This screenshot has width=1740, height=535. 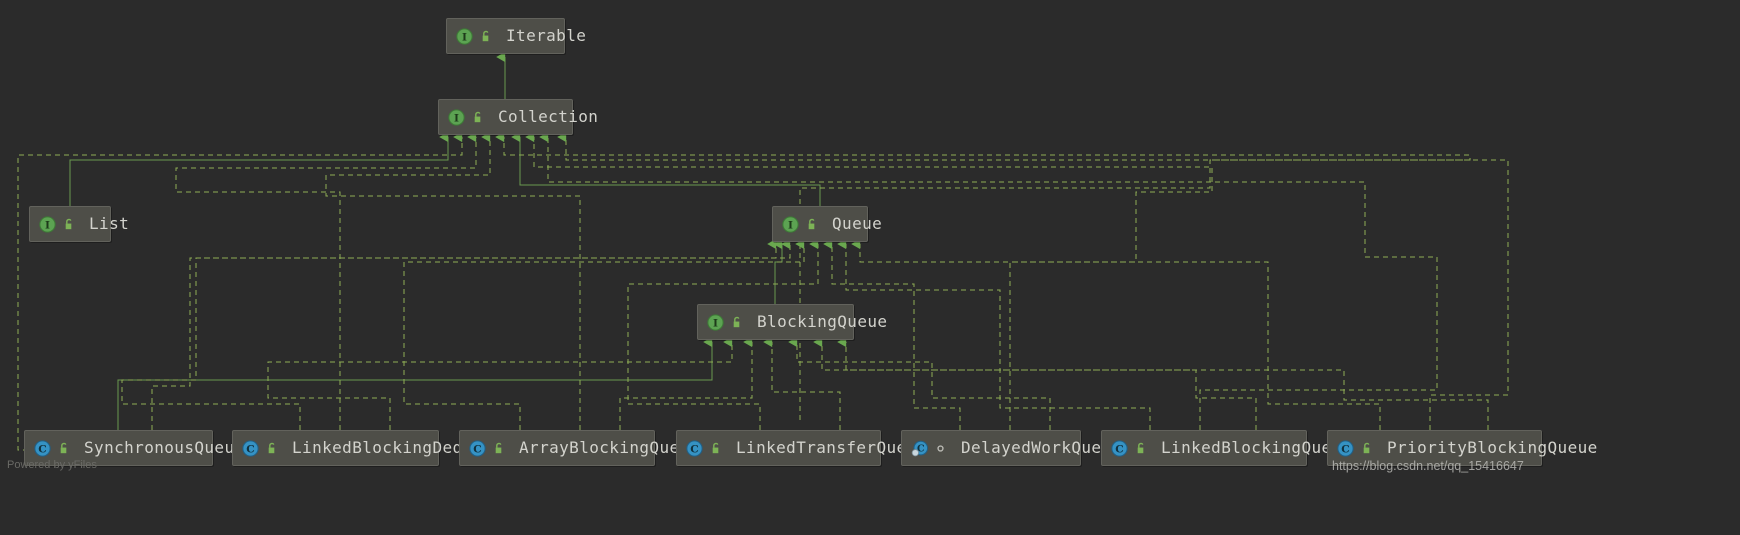 I want to click on edge-list-collection, so click(x=259, y=168).